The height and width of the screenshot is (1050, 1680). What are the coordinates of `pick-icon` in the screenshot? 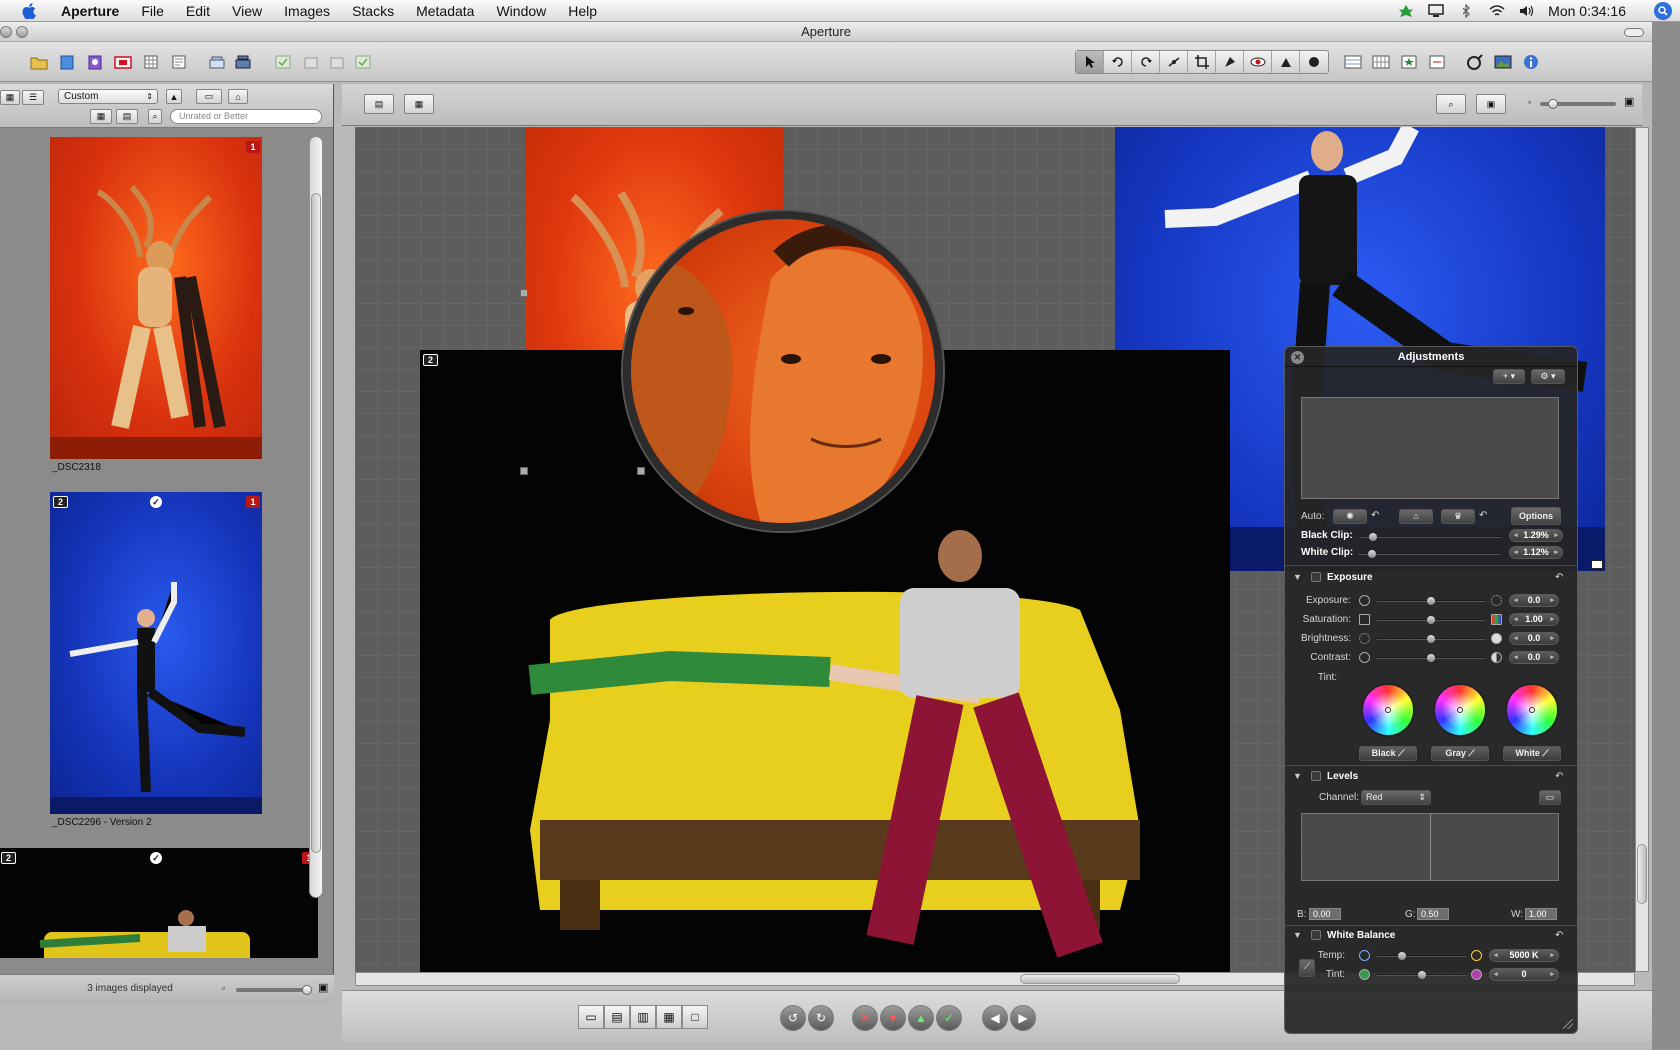 It's located at (283, 62).